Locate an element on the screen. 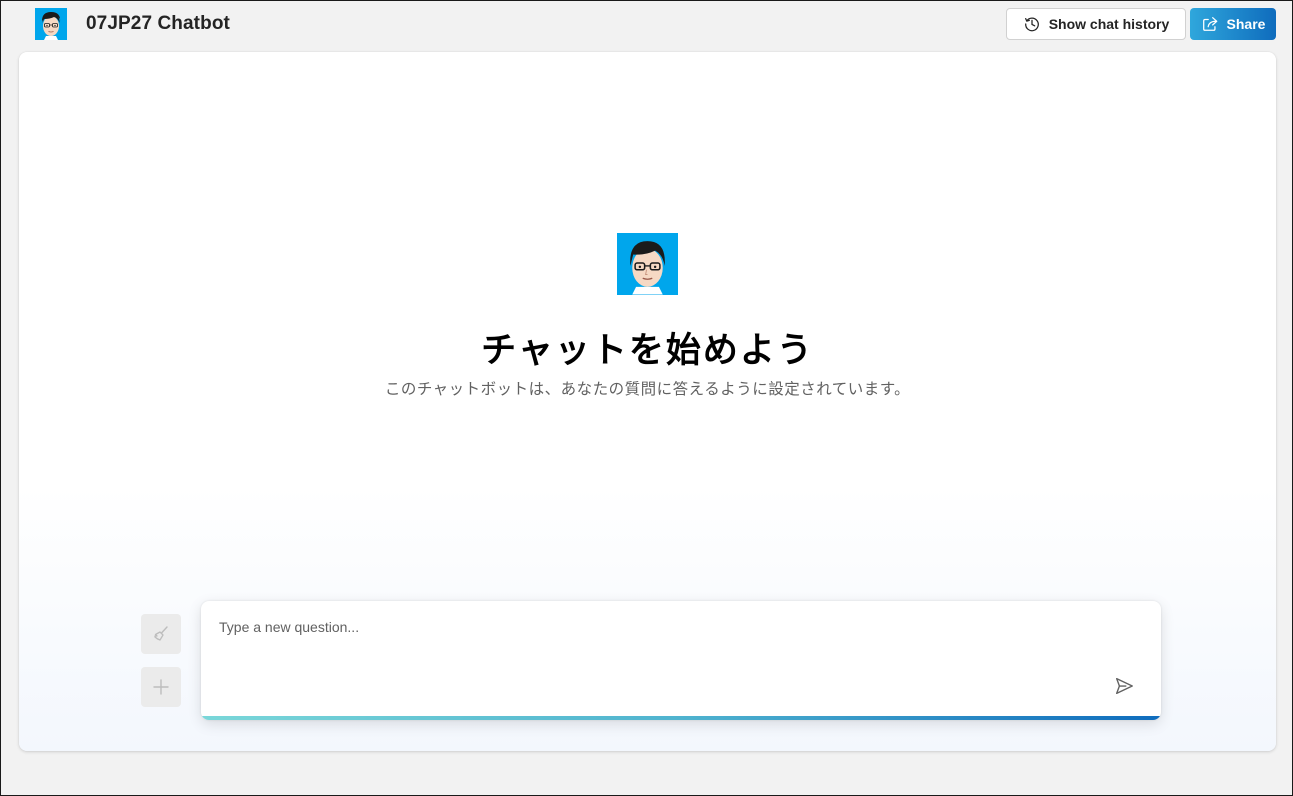  welcome-title: チャットを始めよう is located at coordinates (647, 350).